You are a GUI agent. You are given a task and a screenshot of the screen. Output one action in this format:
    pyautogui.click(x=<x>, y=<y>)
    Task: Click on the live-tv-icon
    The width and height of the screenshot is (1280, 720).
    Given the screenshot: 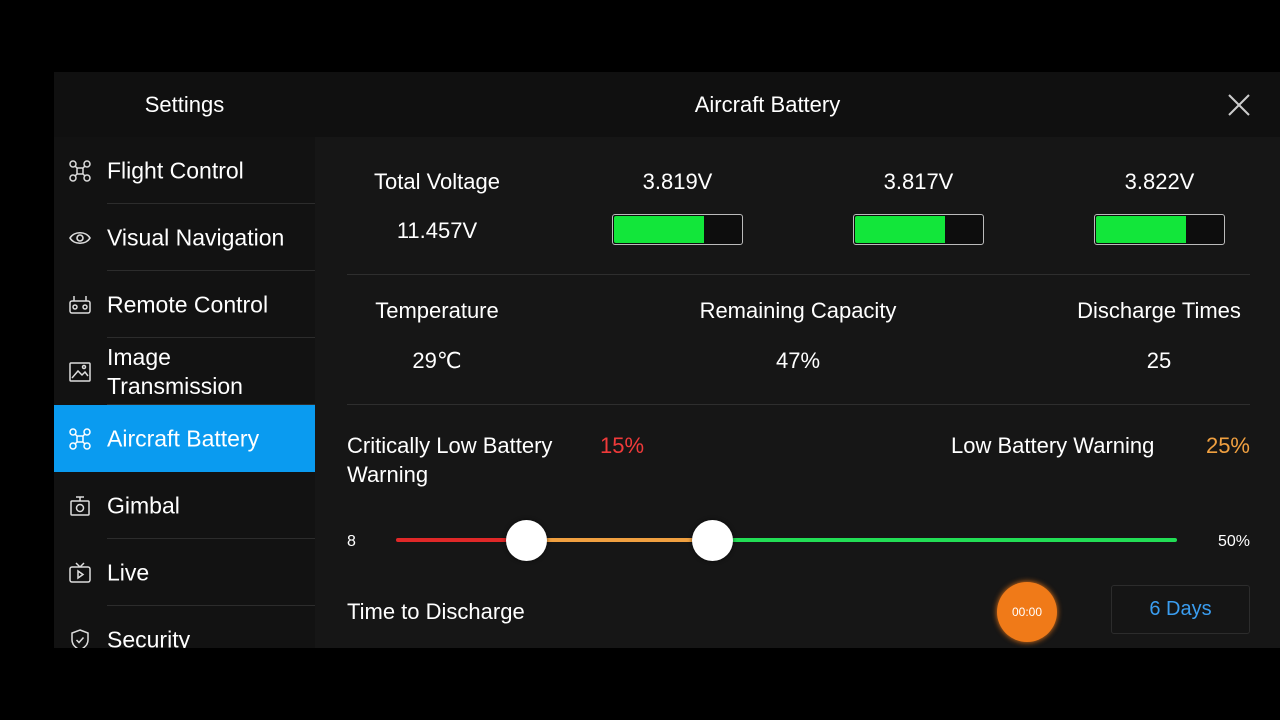 What is the action you would take?
    pyautogui.click(x=80, y=572)
    